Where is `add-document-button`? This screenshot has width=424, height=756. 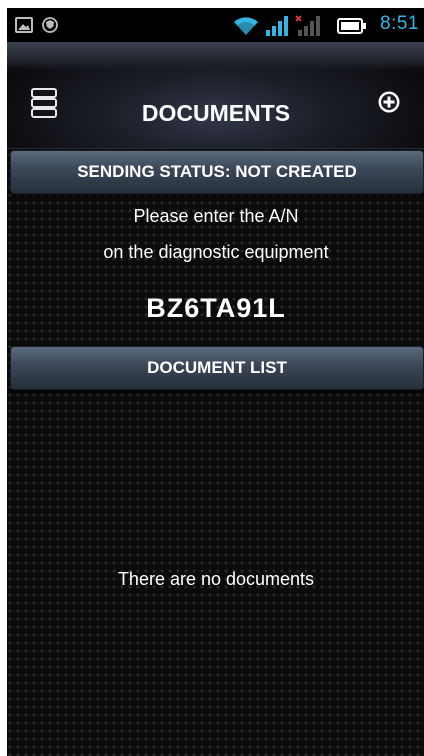
add-document-button is located at coordinates (389, 102).